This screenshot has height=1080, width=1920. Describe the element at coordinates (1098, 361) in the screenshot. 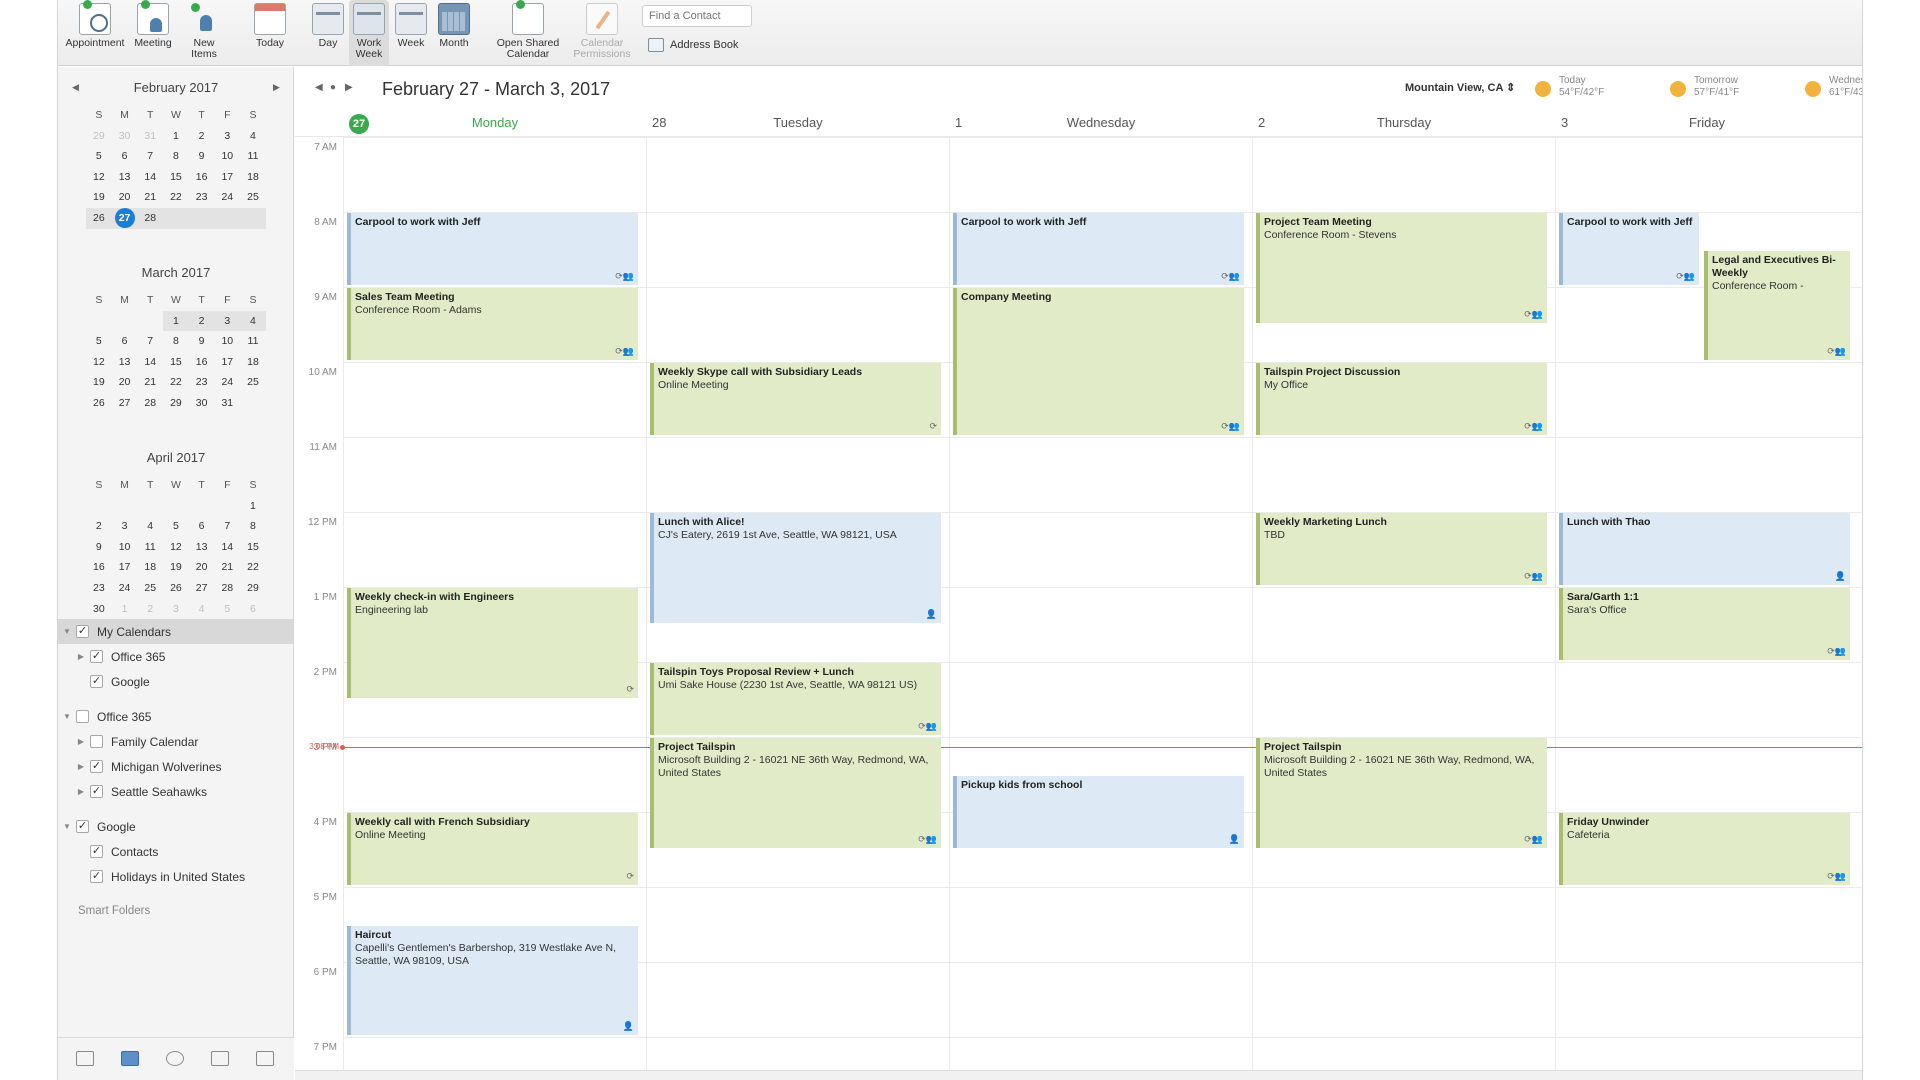

I see `calendar-event: Company Meeting ⟳👥` at that location.